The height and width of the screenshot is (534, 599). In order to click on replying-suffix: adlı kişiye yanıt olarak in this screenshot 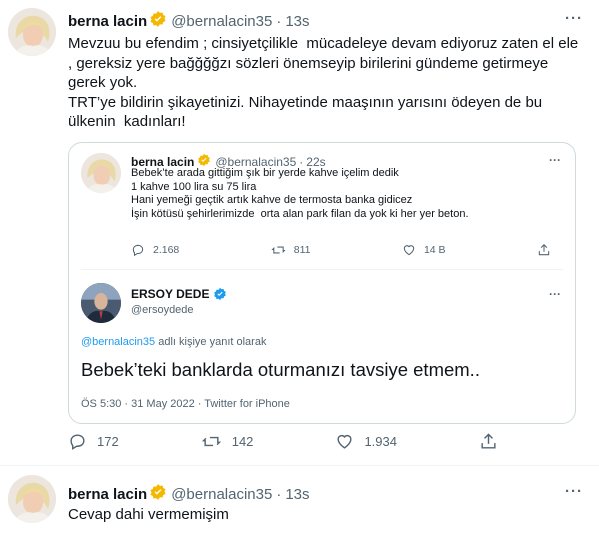, I will do `click(211, 342)`.